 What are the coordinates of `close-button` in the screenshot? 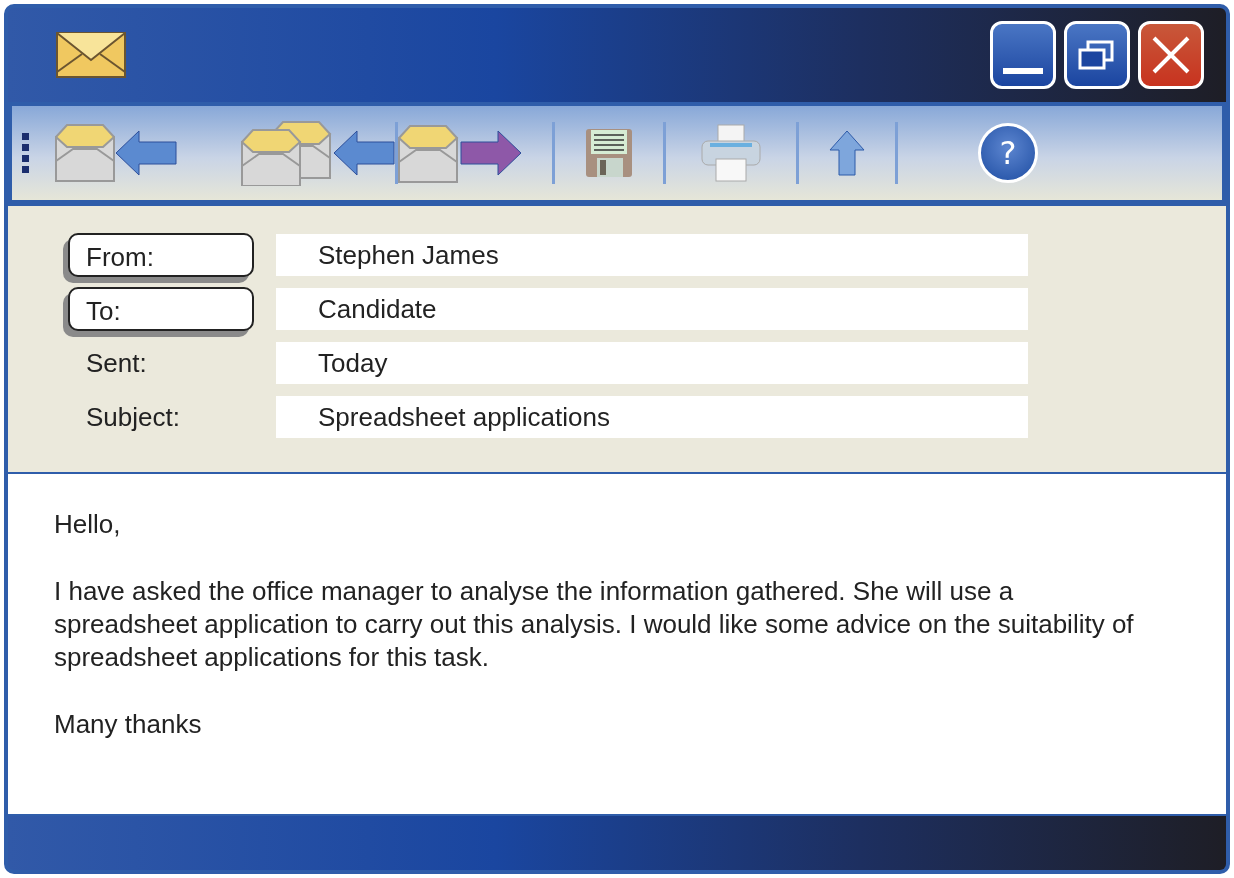 It's located at (1171, 55).